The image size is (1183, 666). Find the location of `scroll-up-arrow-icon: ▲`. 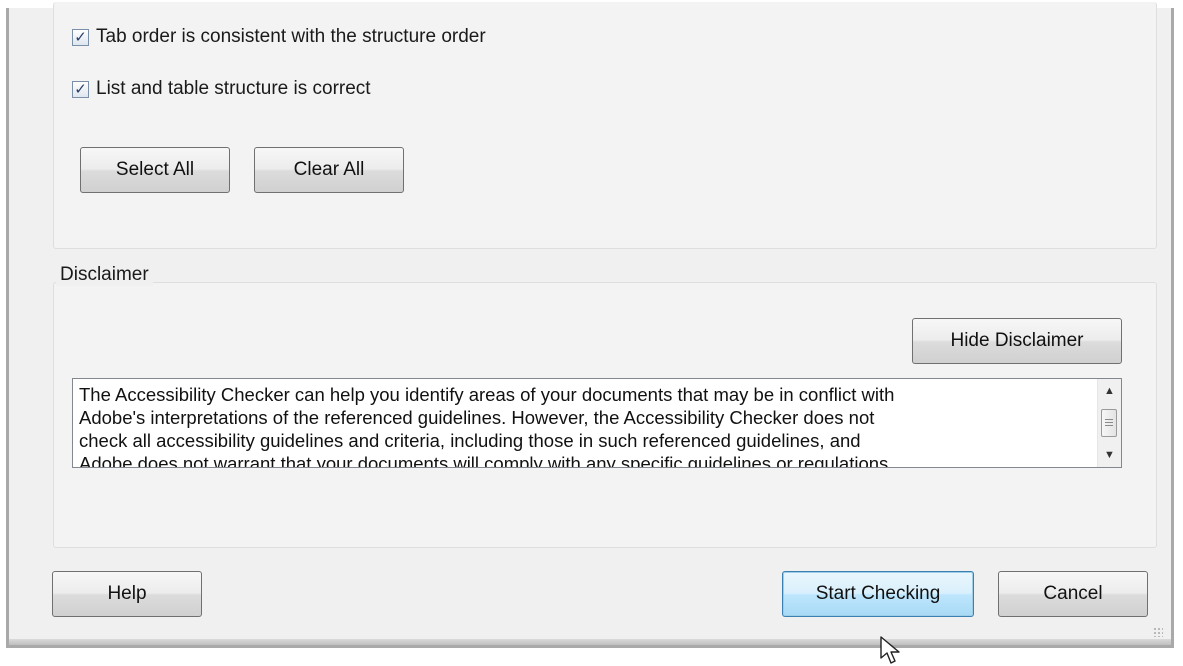

scroll-up-arrow-icon: ▲ is located at coordinates (1109, 391).